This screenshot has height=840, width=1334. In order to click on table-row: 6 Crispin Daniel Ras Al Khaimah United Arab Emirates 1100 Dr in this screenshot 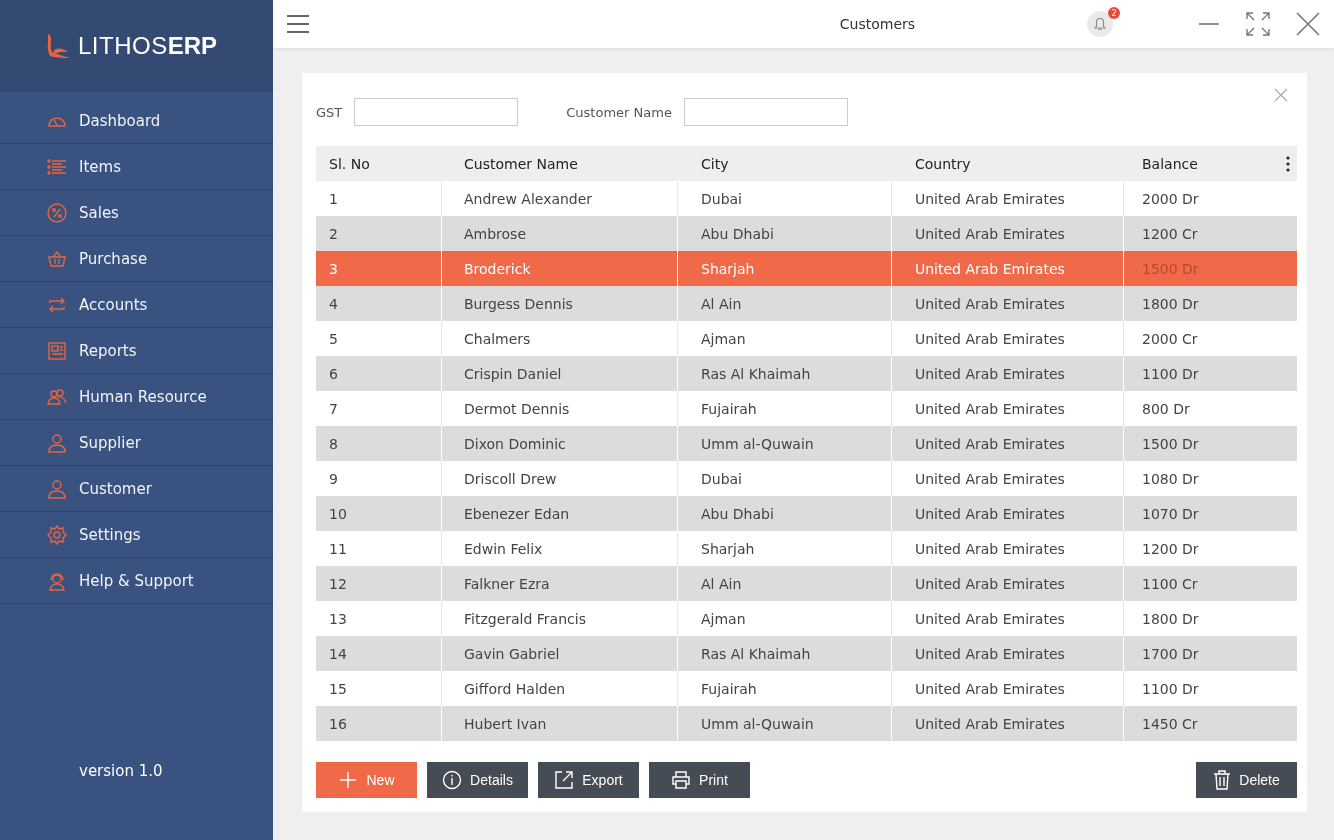, I will do `click(806, 373)`.